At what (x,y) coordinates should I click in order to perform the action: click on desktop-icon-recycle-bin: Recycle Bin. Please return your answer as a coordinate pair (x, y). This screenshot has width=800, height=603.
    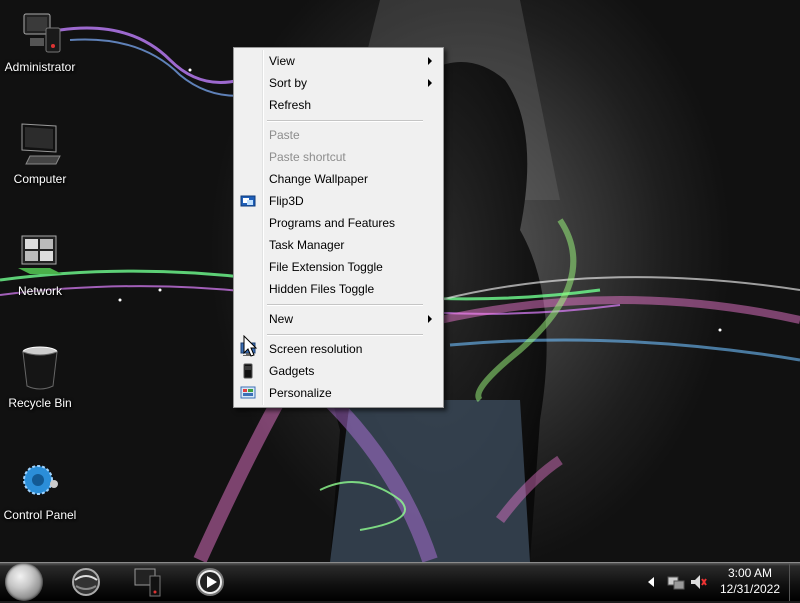
    Looking at the image, I should click on (40, 377).